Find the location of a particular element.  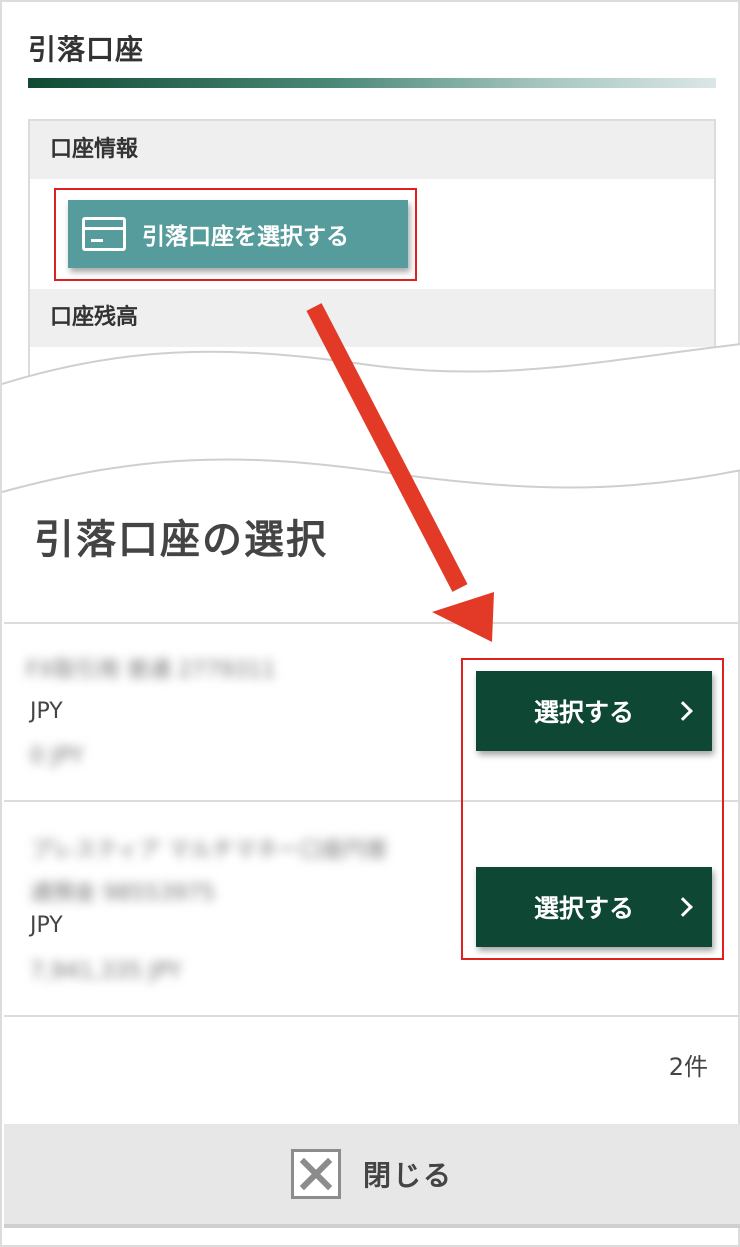

account-info-label: 口座情報 is located at coordinates (372, 150).